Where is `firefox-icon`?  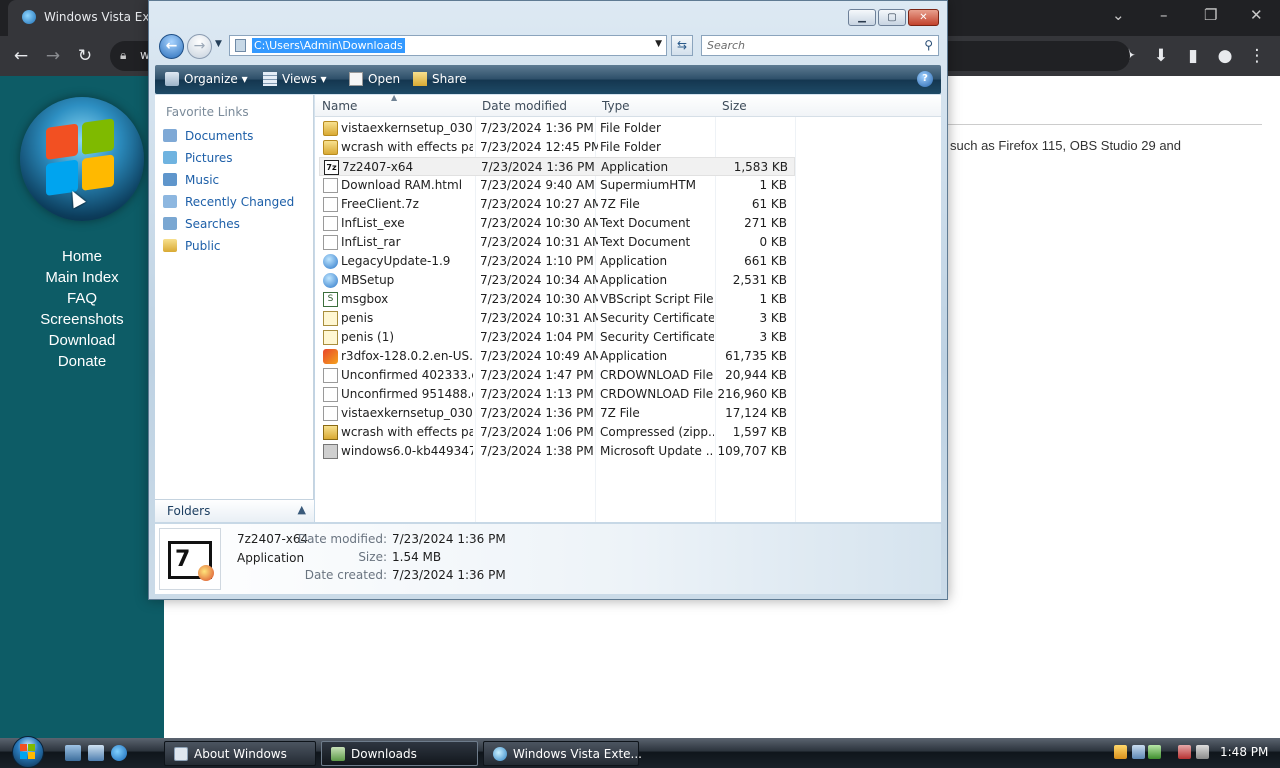
firefox-icon is located at coordinates (330, 356).